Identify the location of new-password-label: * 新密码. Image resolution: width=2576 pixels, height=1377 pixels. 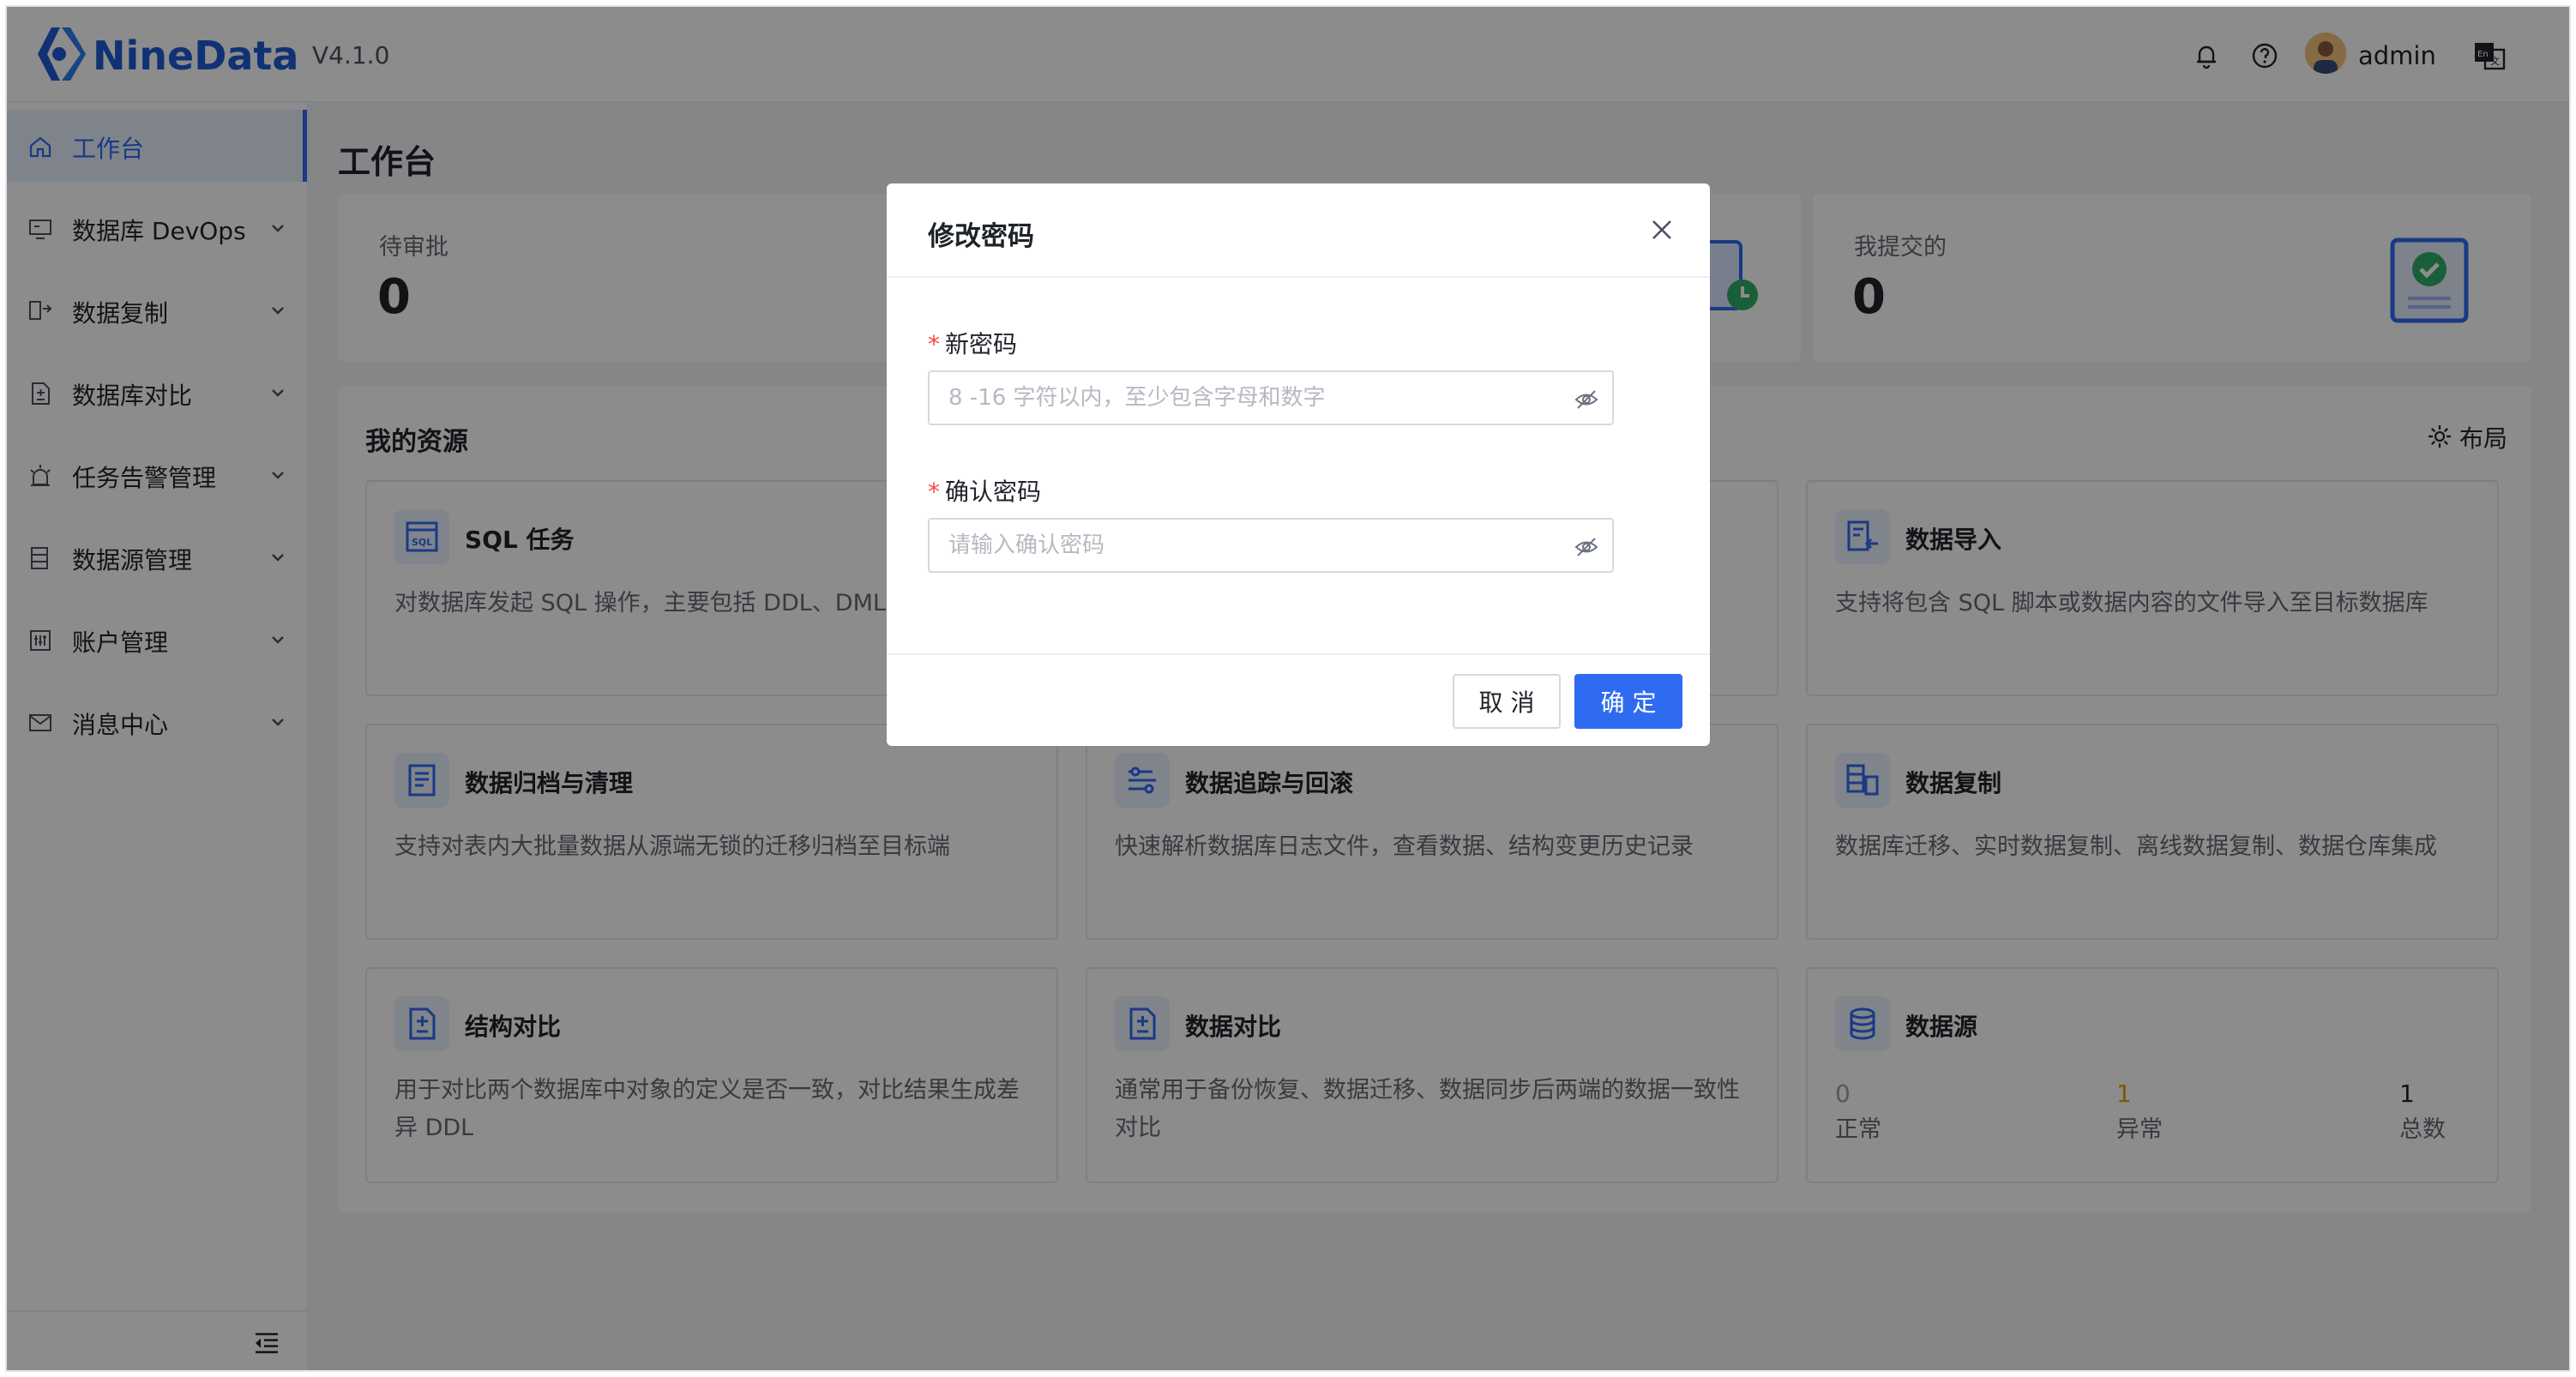
(972, 343).